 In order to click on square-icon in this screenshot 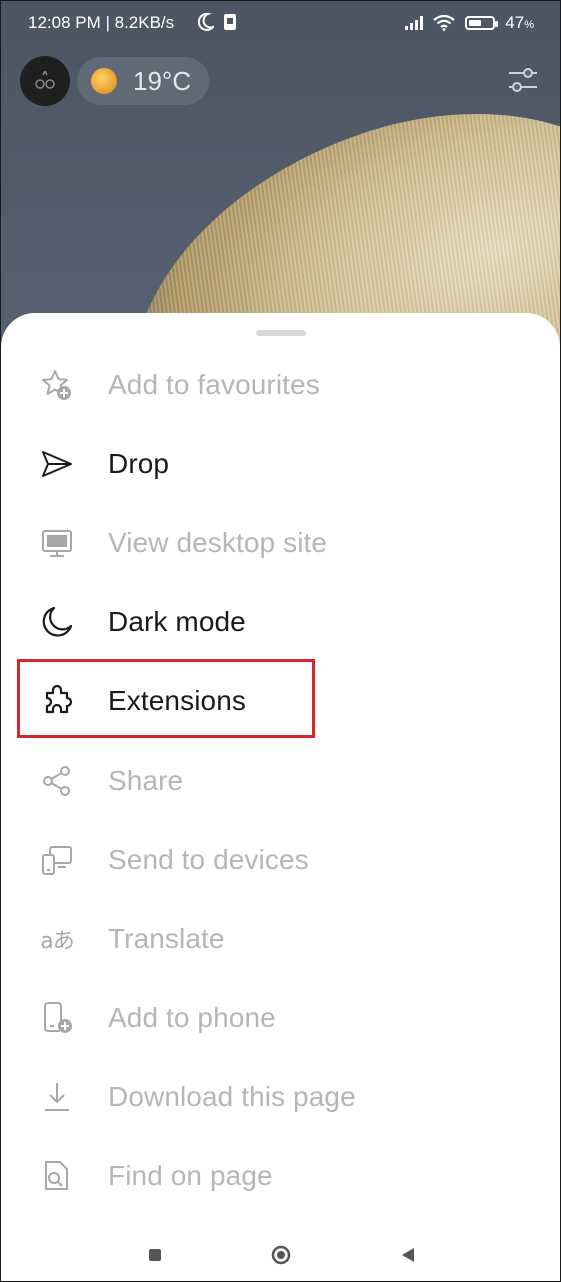, I will do `click(155, 1255)`.